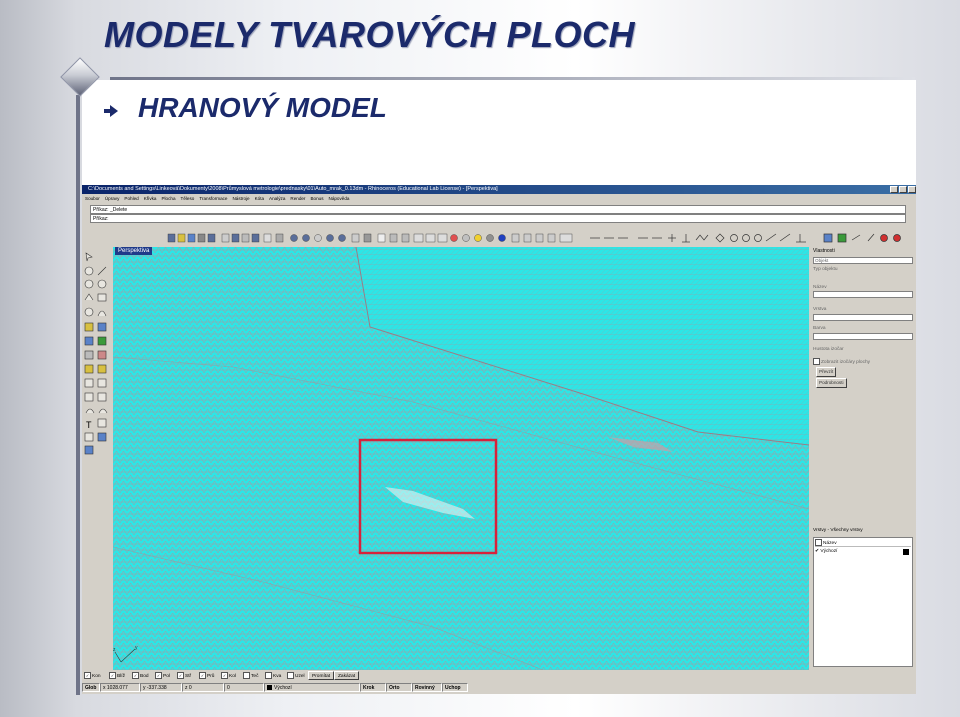 This screenshot has height=717, width=960. I want to click on status-y: y -337.338, so click(161, 687).